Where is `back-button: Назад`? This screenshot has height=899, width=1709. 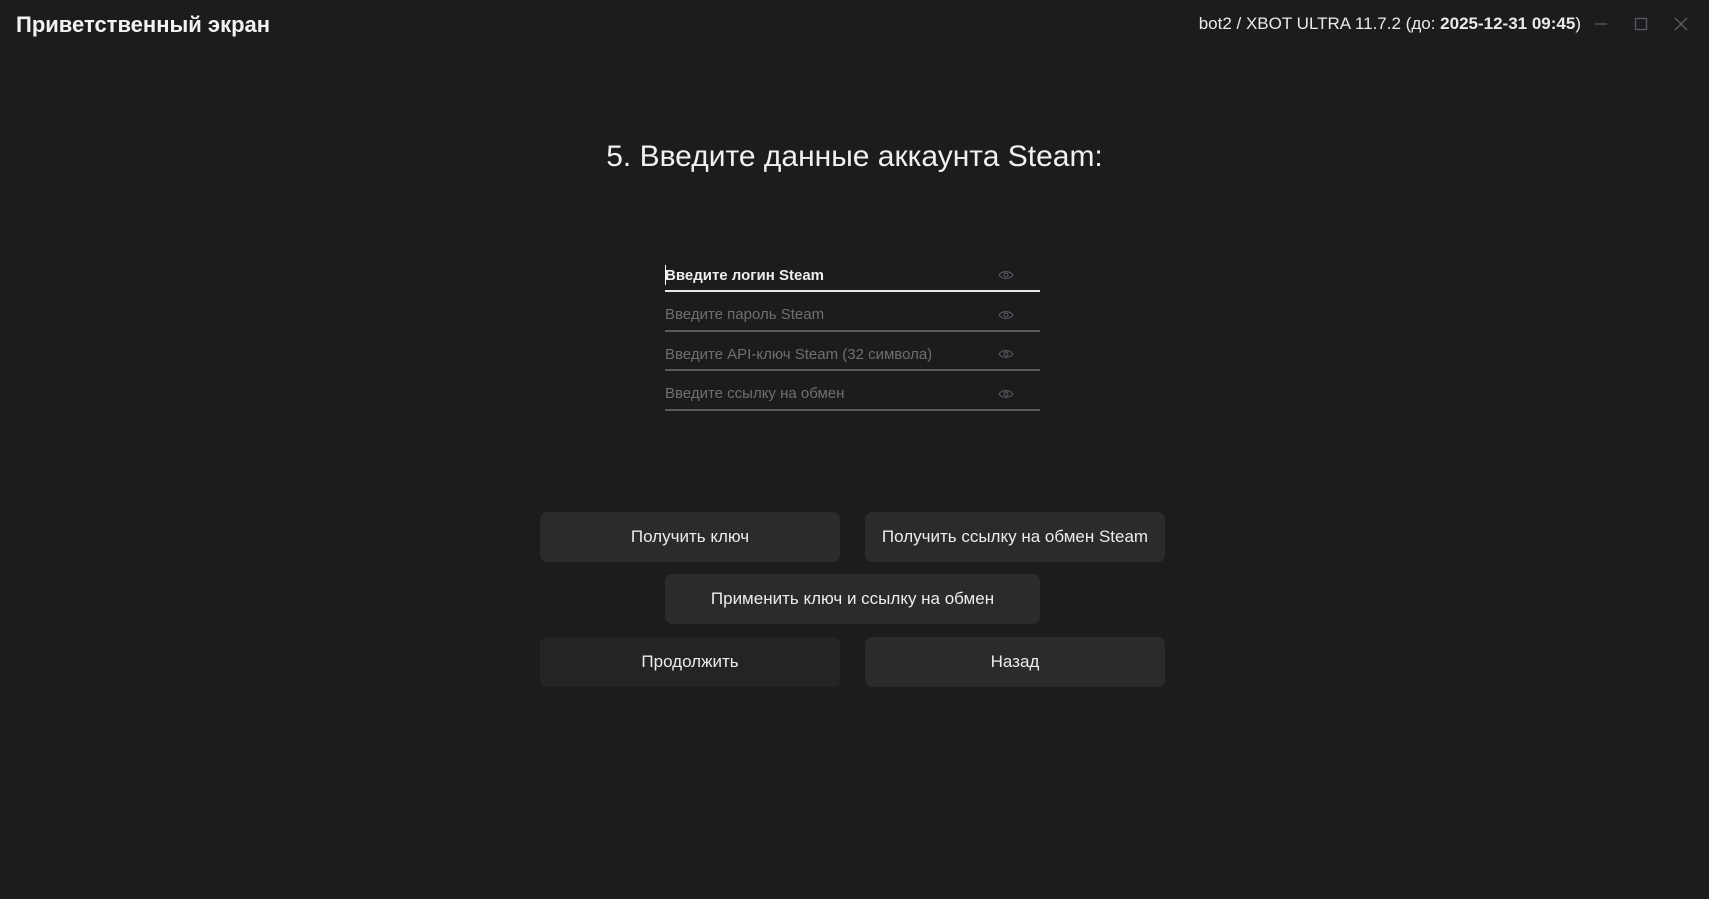
back-button: Назад is located at coordinates (1015, 662).